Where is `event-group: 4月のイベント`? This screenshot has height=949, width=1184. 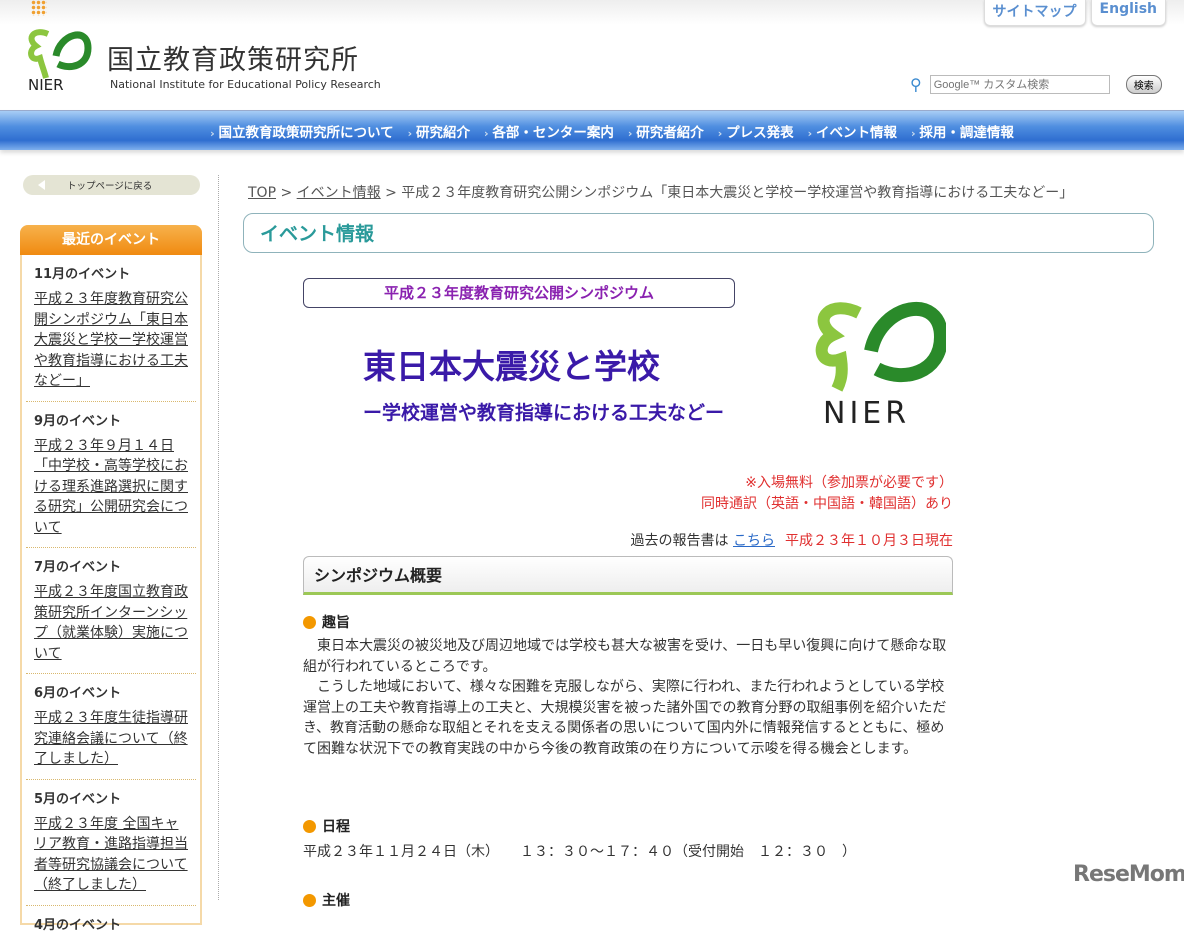
event-group: 4月のイベント is located at coordinates (111, 927).